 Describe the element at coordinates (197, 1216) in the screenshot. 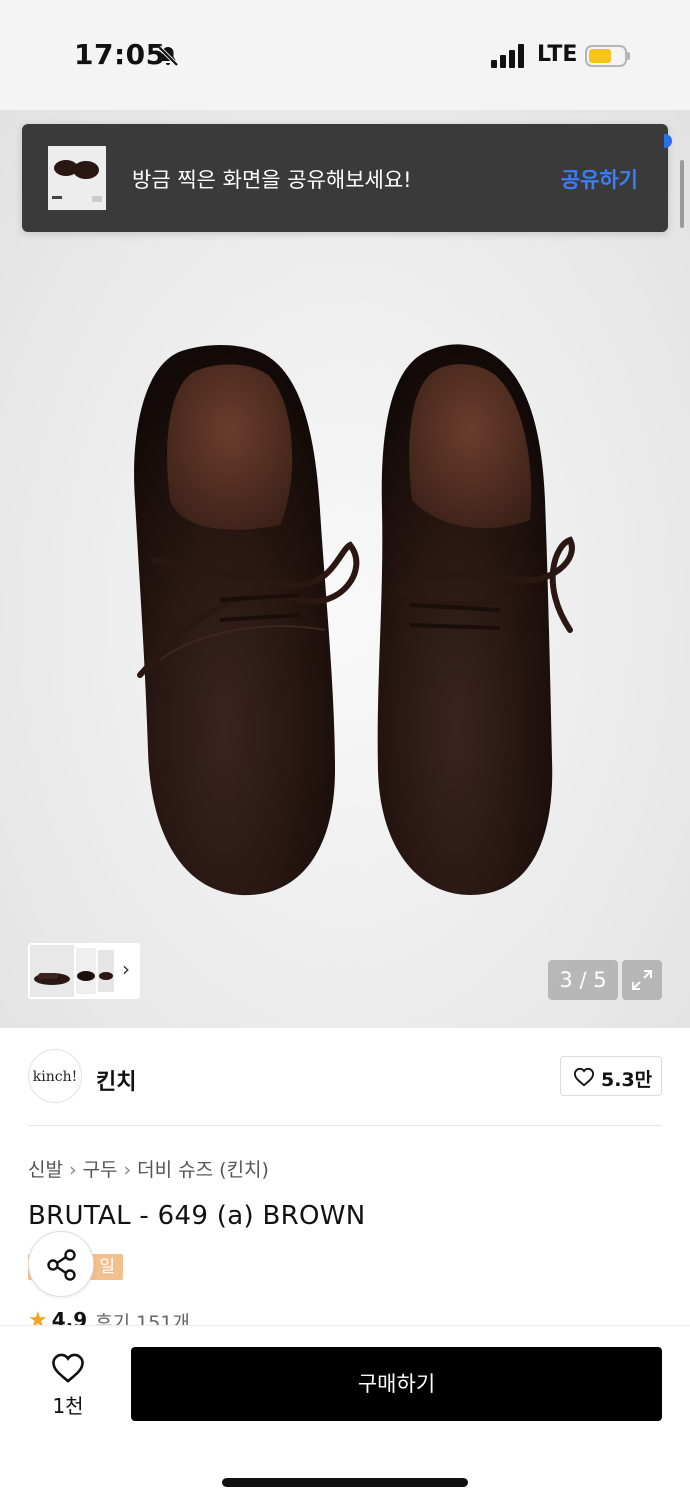

I see `product-title: BRUTAL - 649 (a) BROWN` at that location.